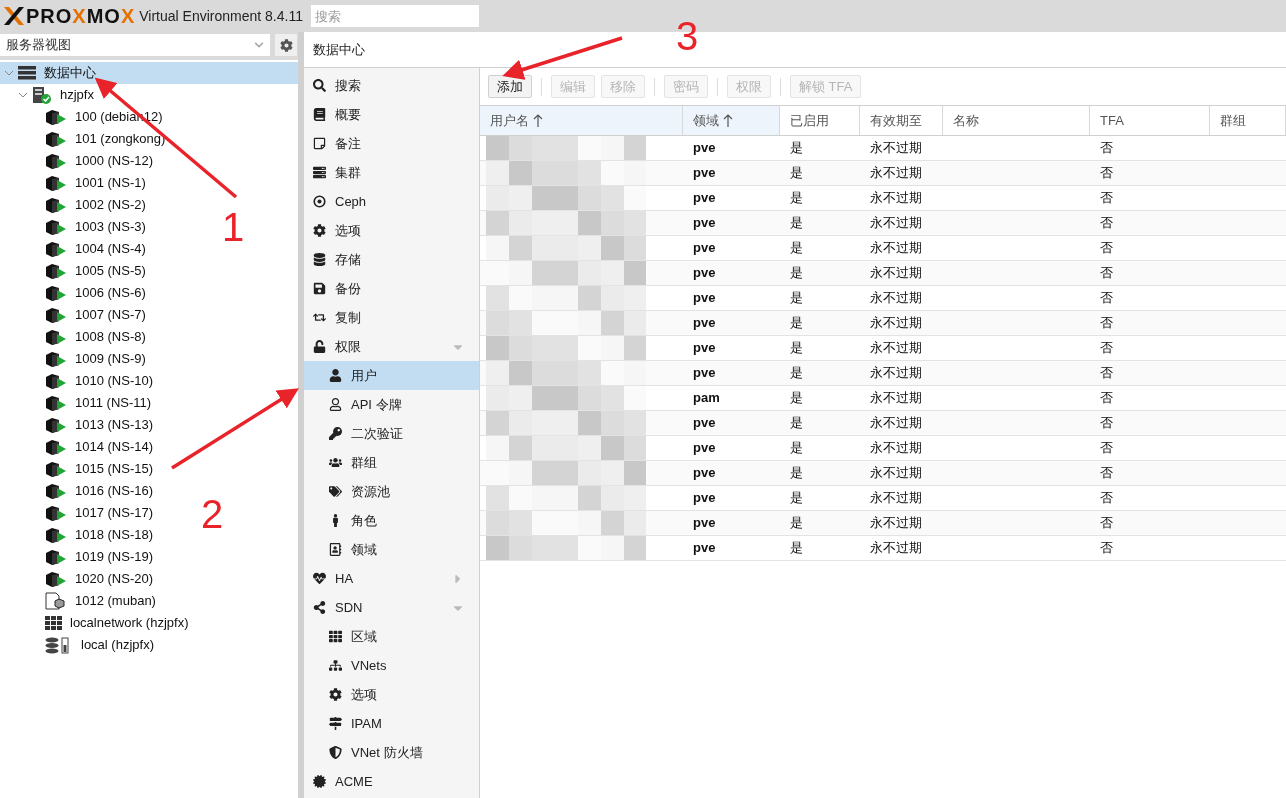 The height and width of the screenshot is (798, 1286). I want to click on tree-item: 1016 (NS-16), so click(79, 491).